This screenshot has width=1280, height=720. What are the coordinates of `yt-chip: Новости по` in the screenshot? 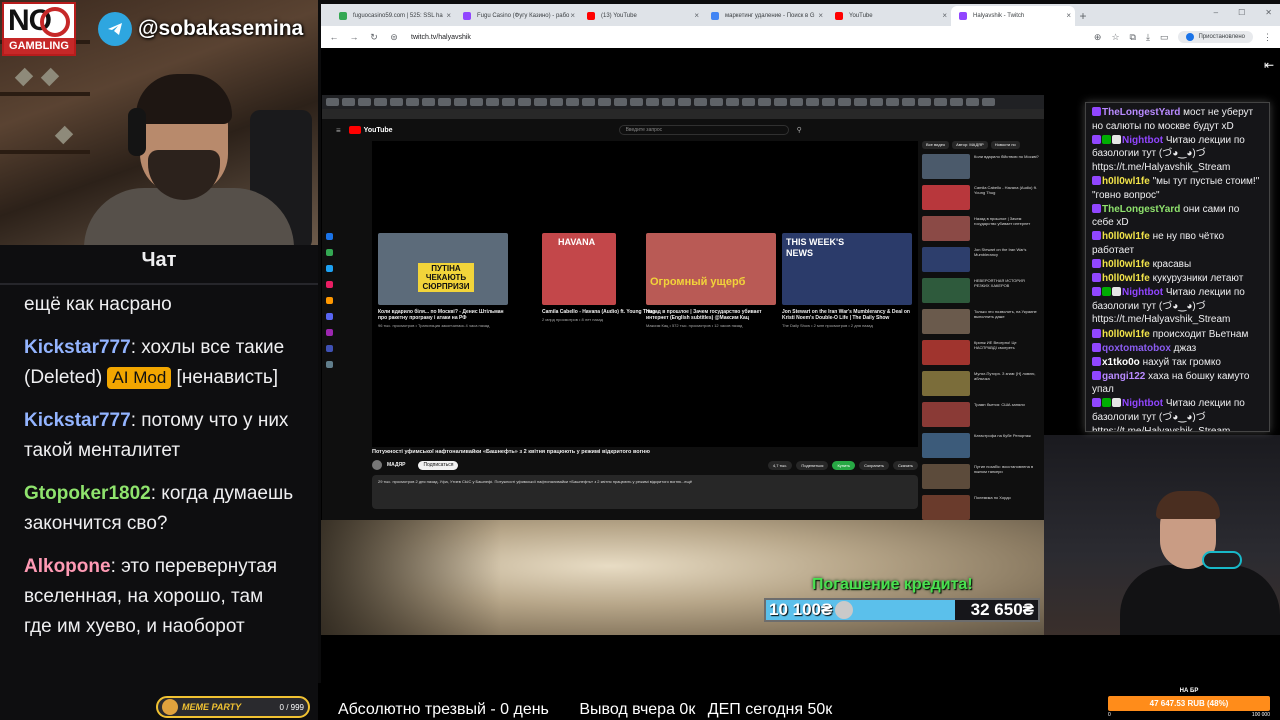 It's located at (1005, 145).